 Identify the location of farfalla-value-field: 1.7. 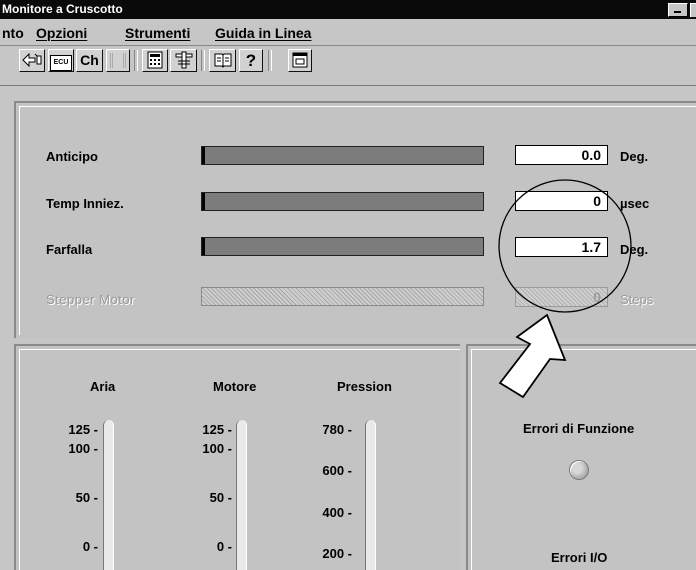
(561, 247).